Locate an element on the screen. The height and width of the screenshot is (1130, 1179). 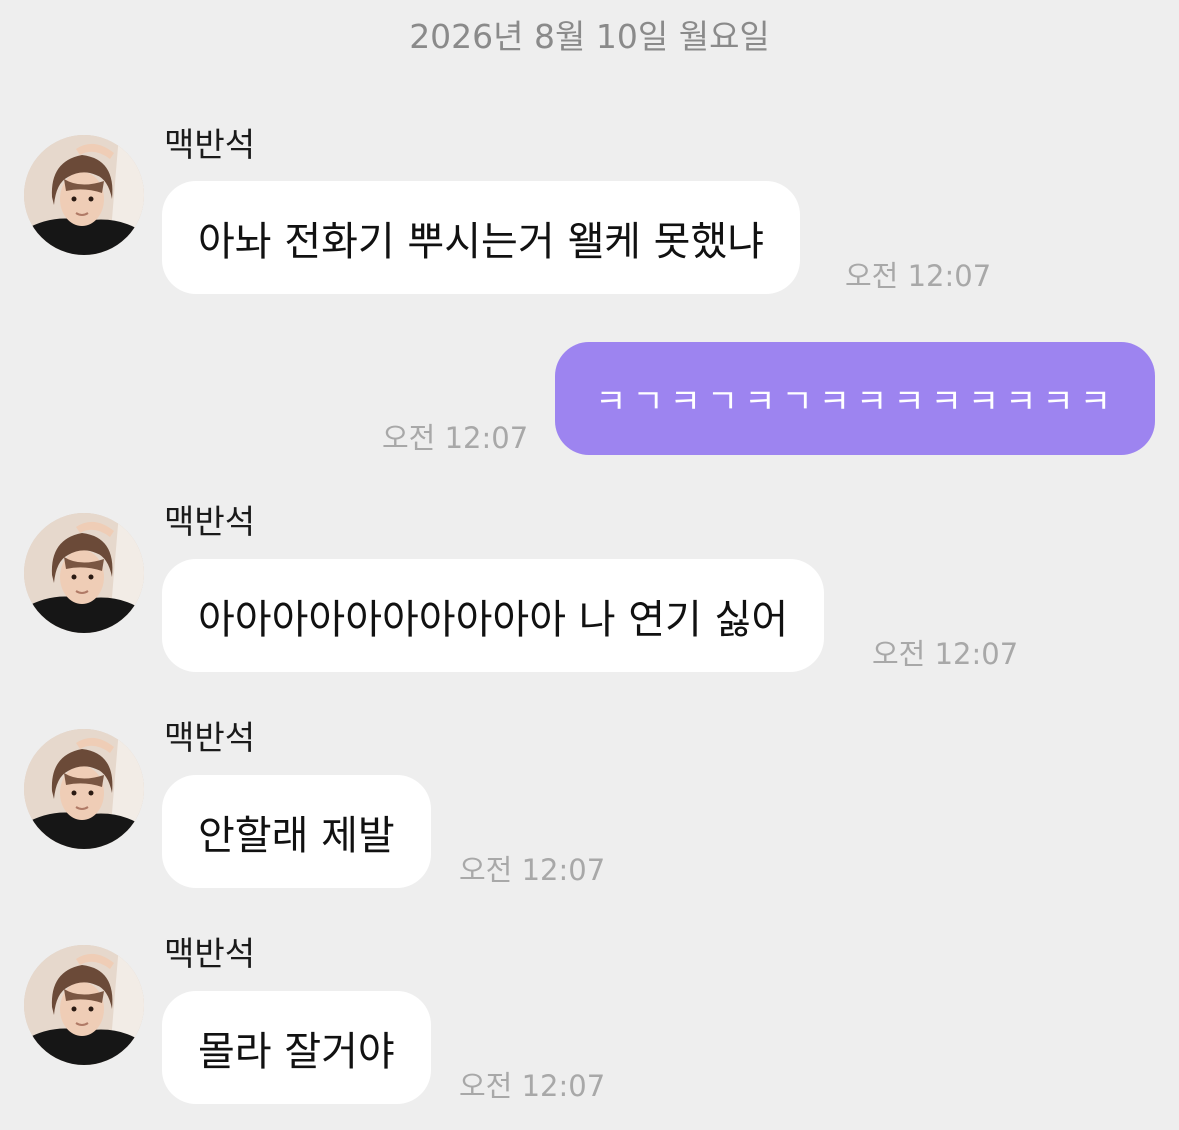
message-bubble-incoming: 아놔 전화기 뿌시는거 왤케 못했냐 is located at coordinates (481, 237).